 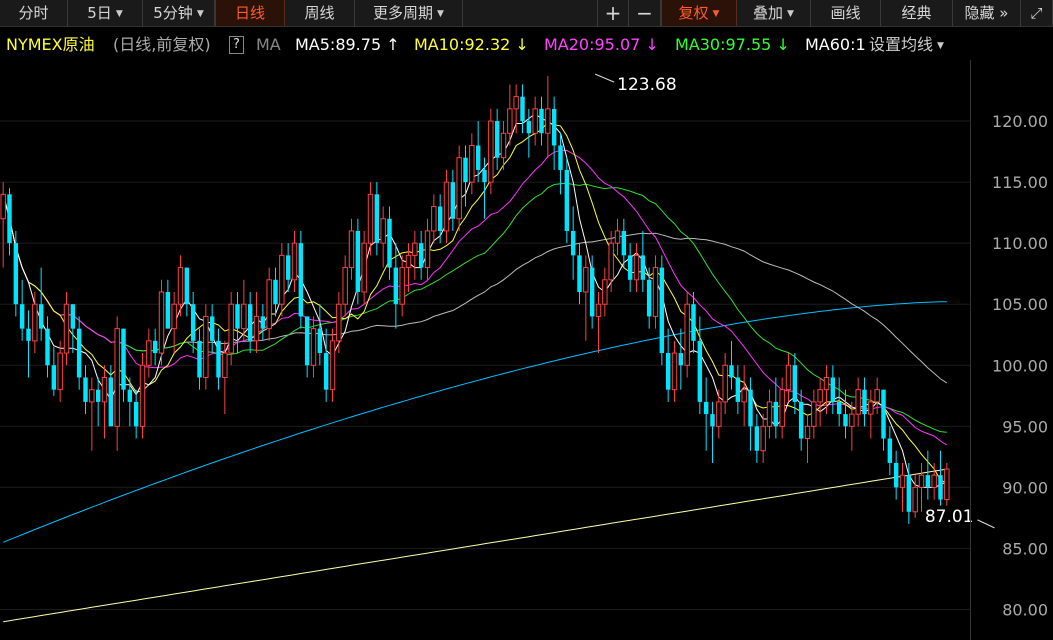 What do you see at coordinates (1025, 548) in the screenshot?
I see `y-tick-label: 85.00` at bounding box center [1025, 548].